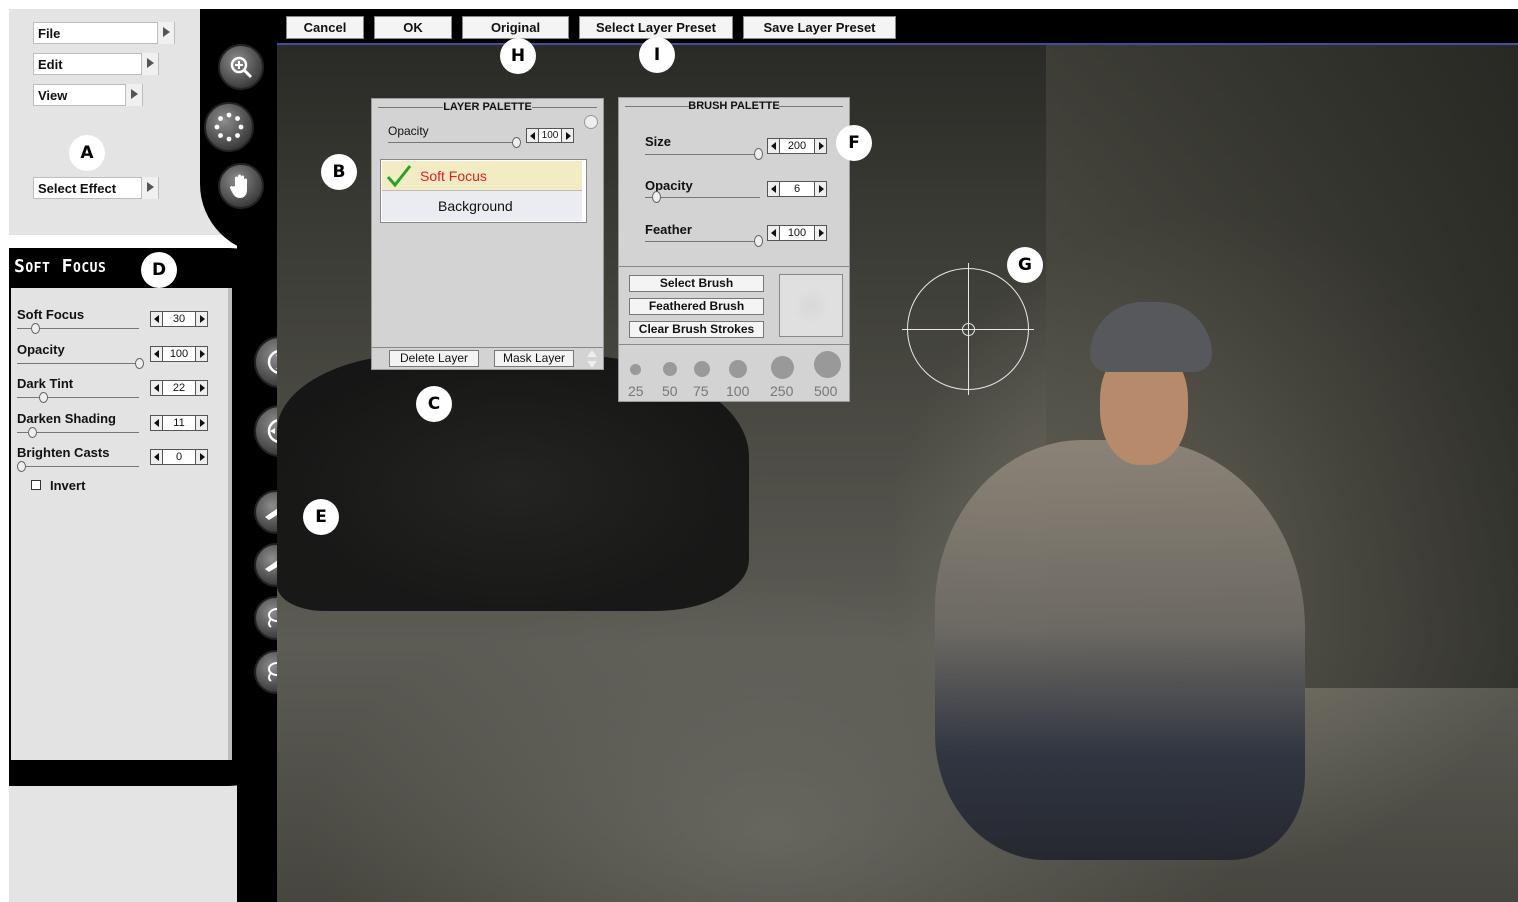 This screenshot has height=902, width=1518. What do you see at coordinates (518, 56) in the screenshot?
I see `callout-badge-h: H` at bounding box center [518, 56].